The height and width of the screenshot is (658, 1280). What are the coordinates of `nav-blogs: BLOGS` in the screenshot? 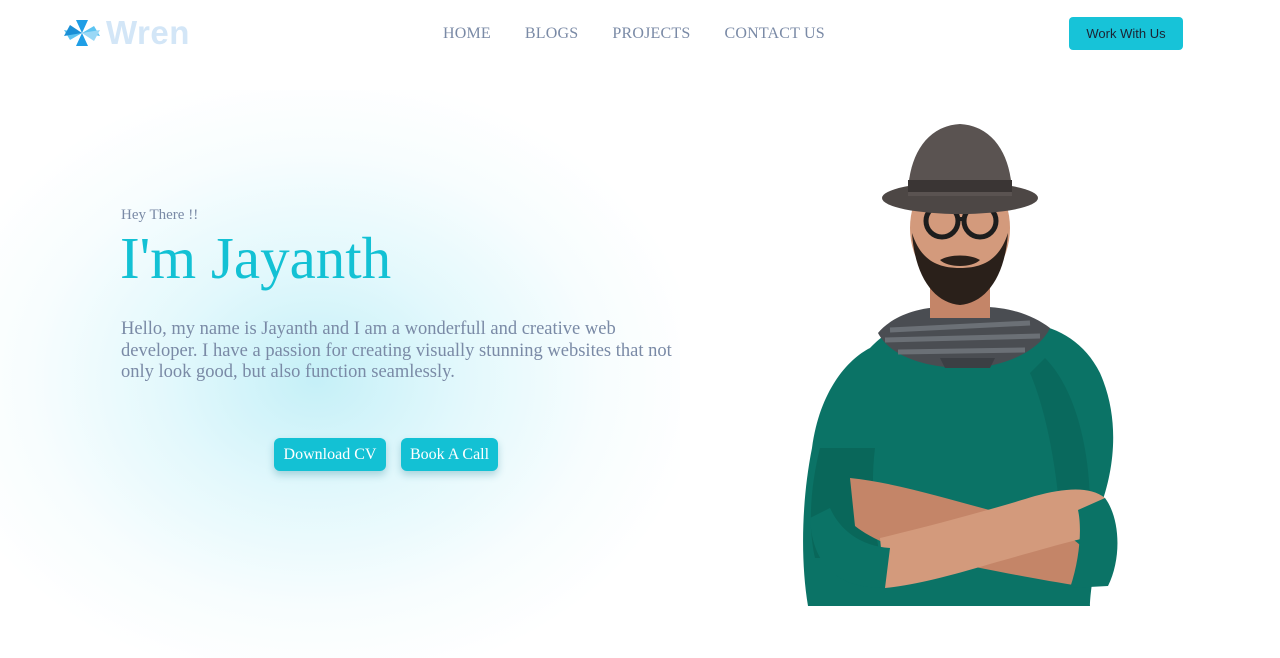 It's located at (551, 34).